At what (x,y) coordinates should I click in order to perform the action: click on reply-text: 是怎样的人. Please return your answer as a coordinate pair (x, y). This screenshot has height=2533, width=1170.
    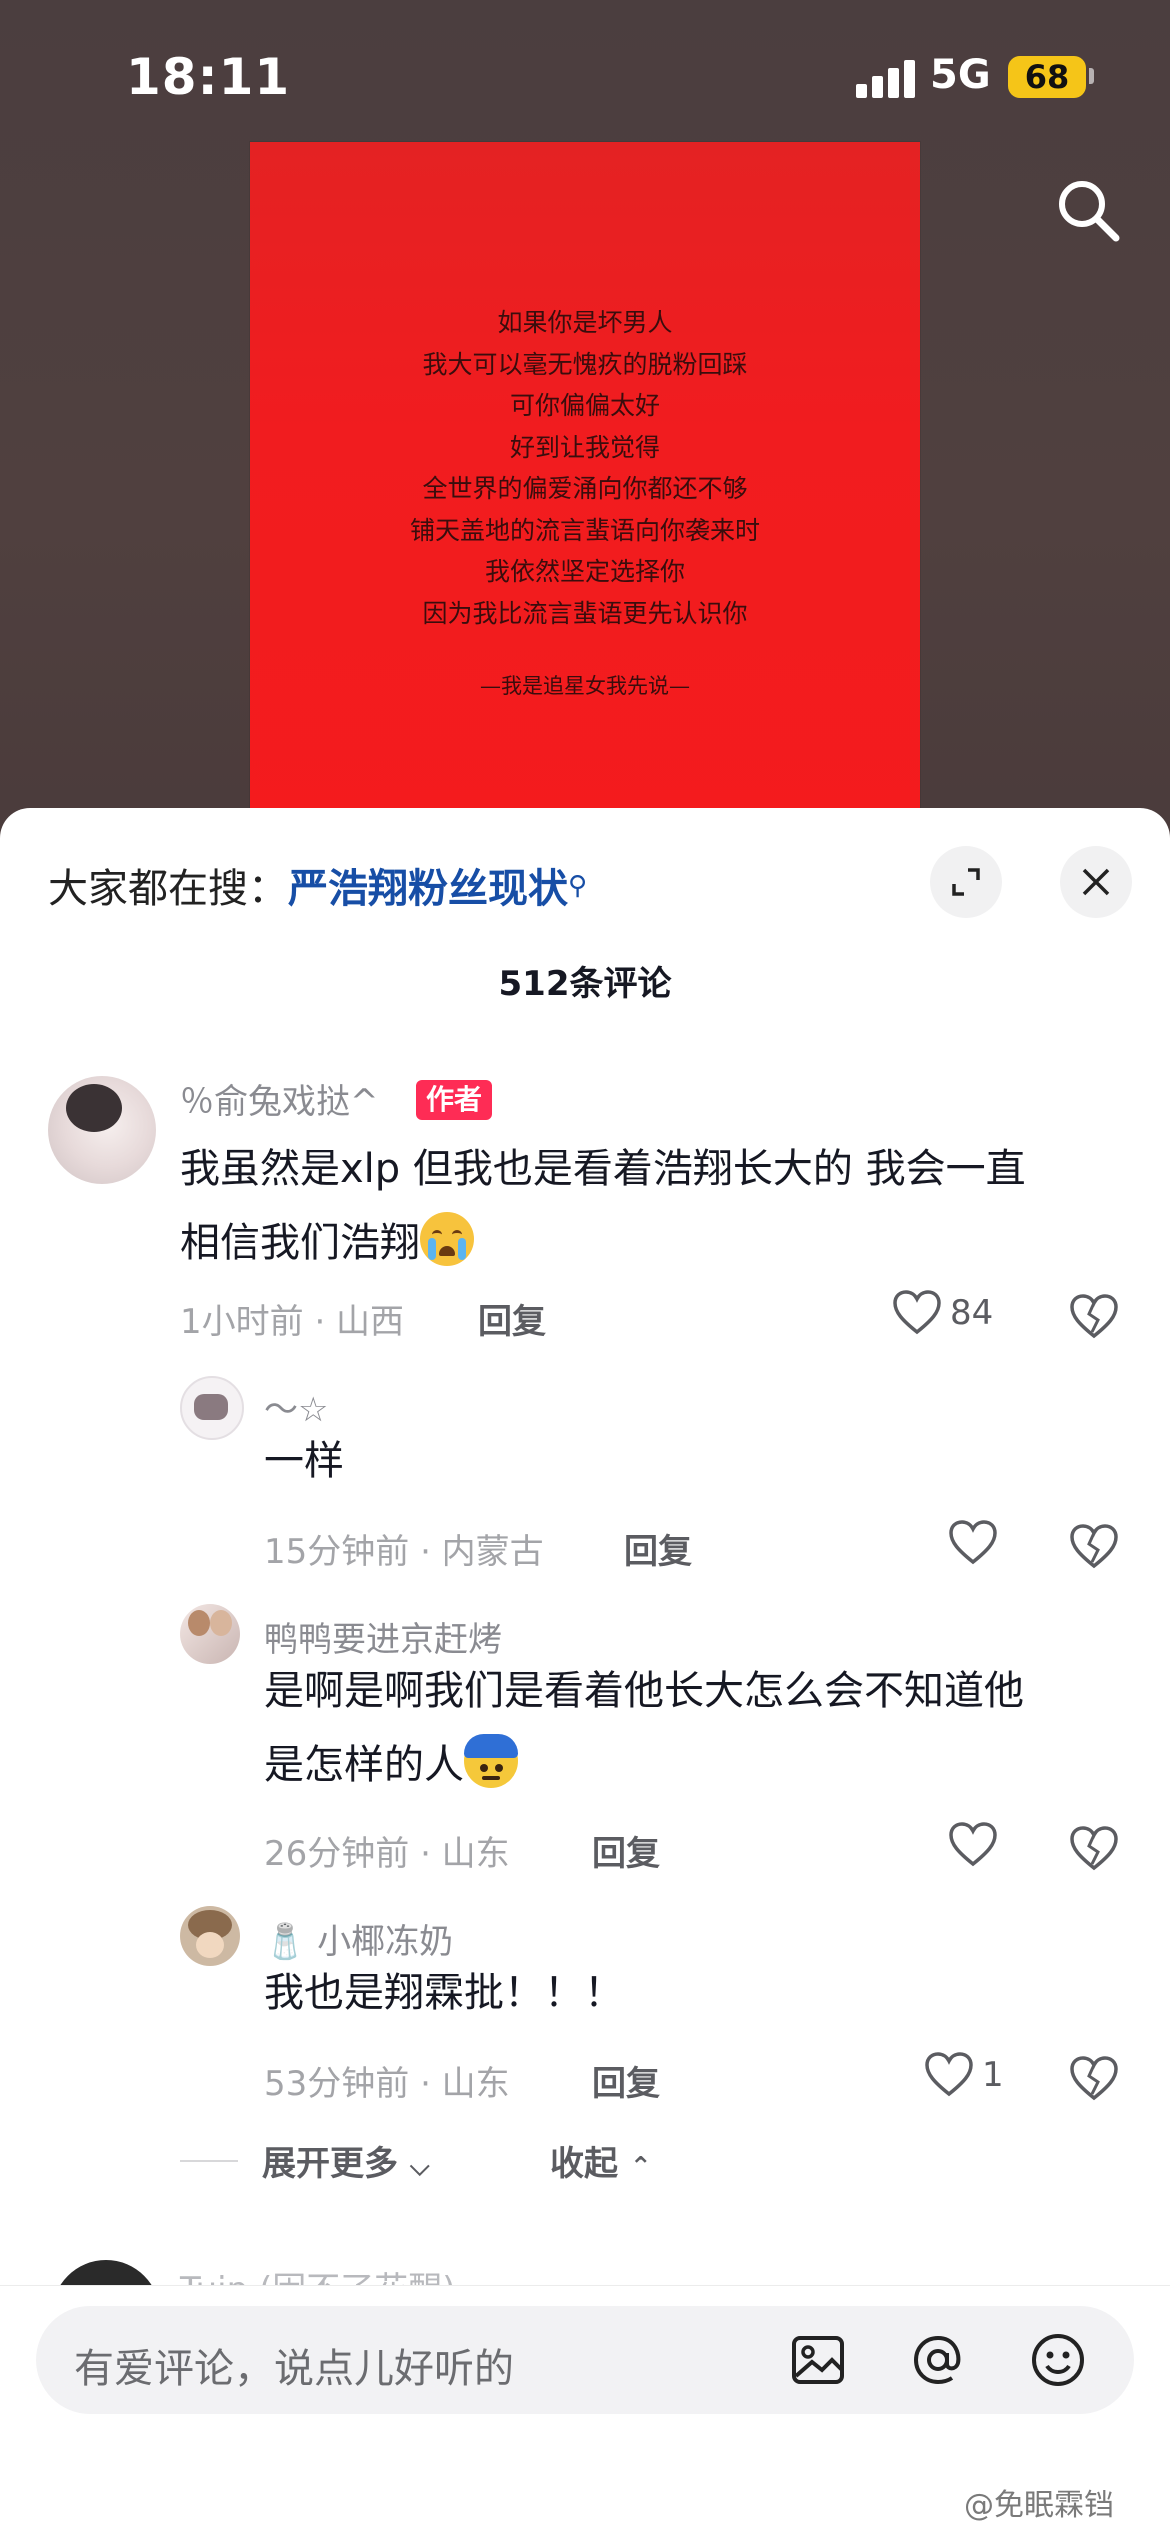
    Looking at the image, I should click on (391, 1765).